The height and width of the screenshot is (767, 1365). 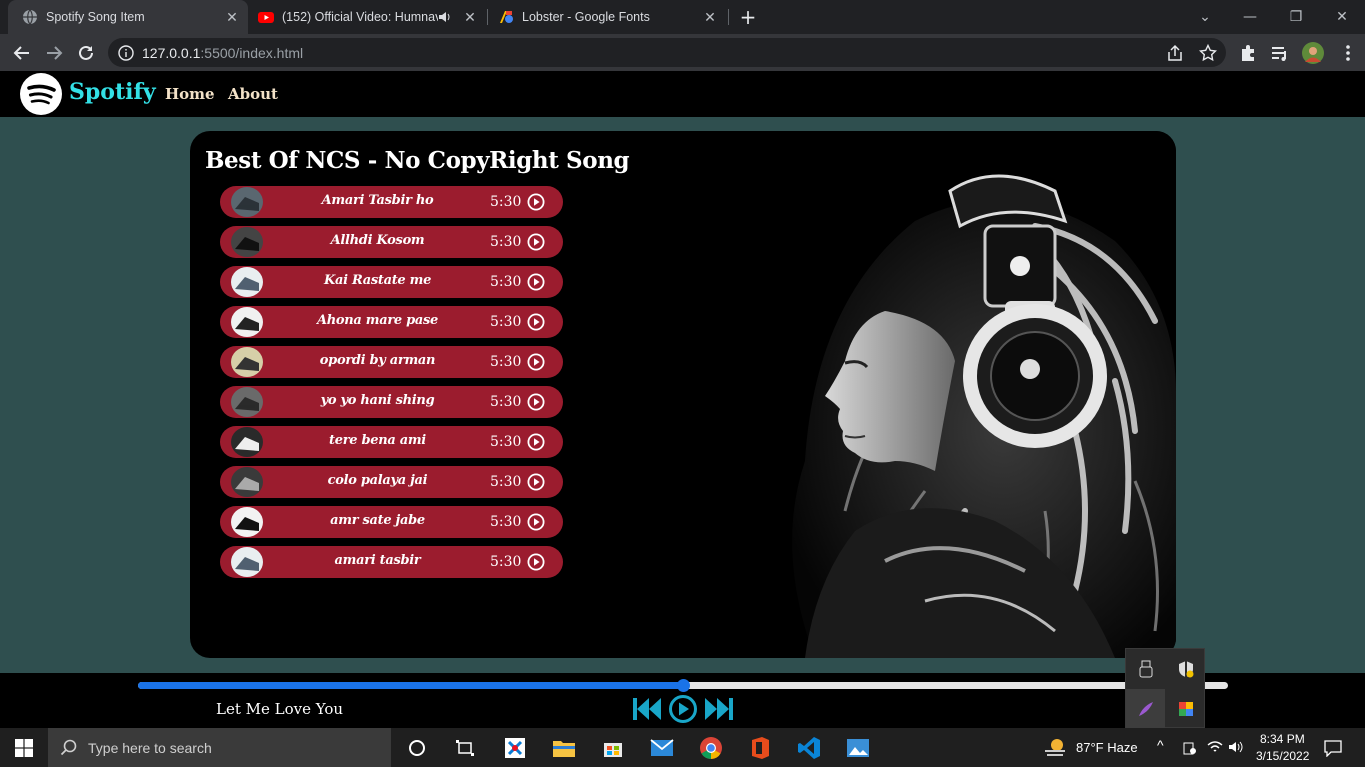 What do you see at coordinates (416, 747) in the screenshot?
I see `cortana-icon` at bounding box center [416, 747].